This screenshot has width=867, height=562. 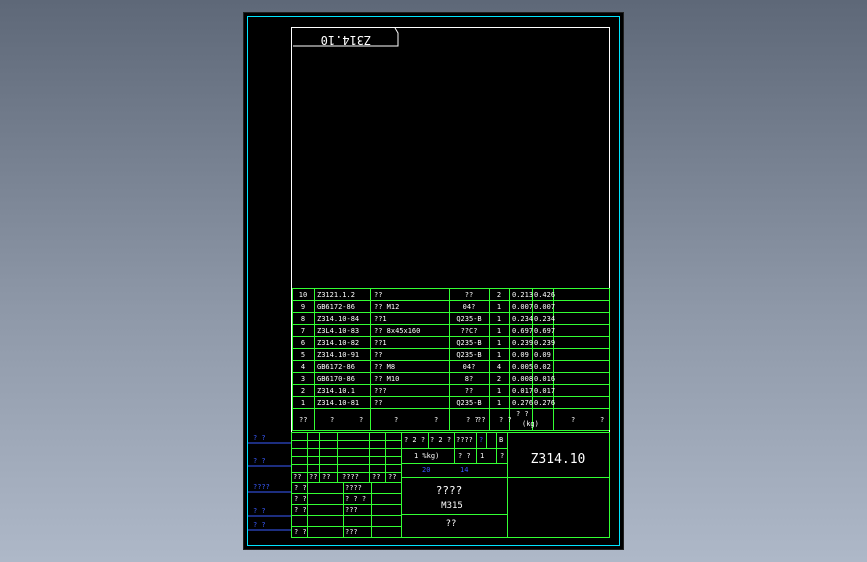 I want to click on bom-name: ???, so click(x=380, y=391).